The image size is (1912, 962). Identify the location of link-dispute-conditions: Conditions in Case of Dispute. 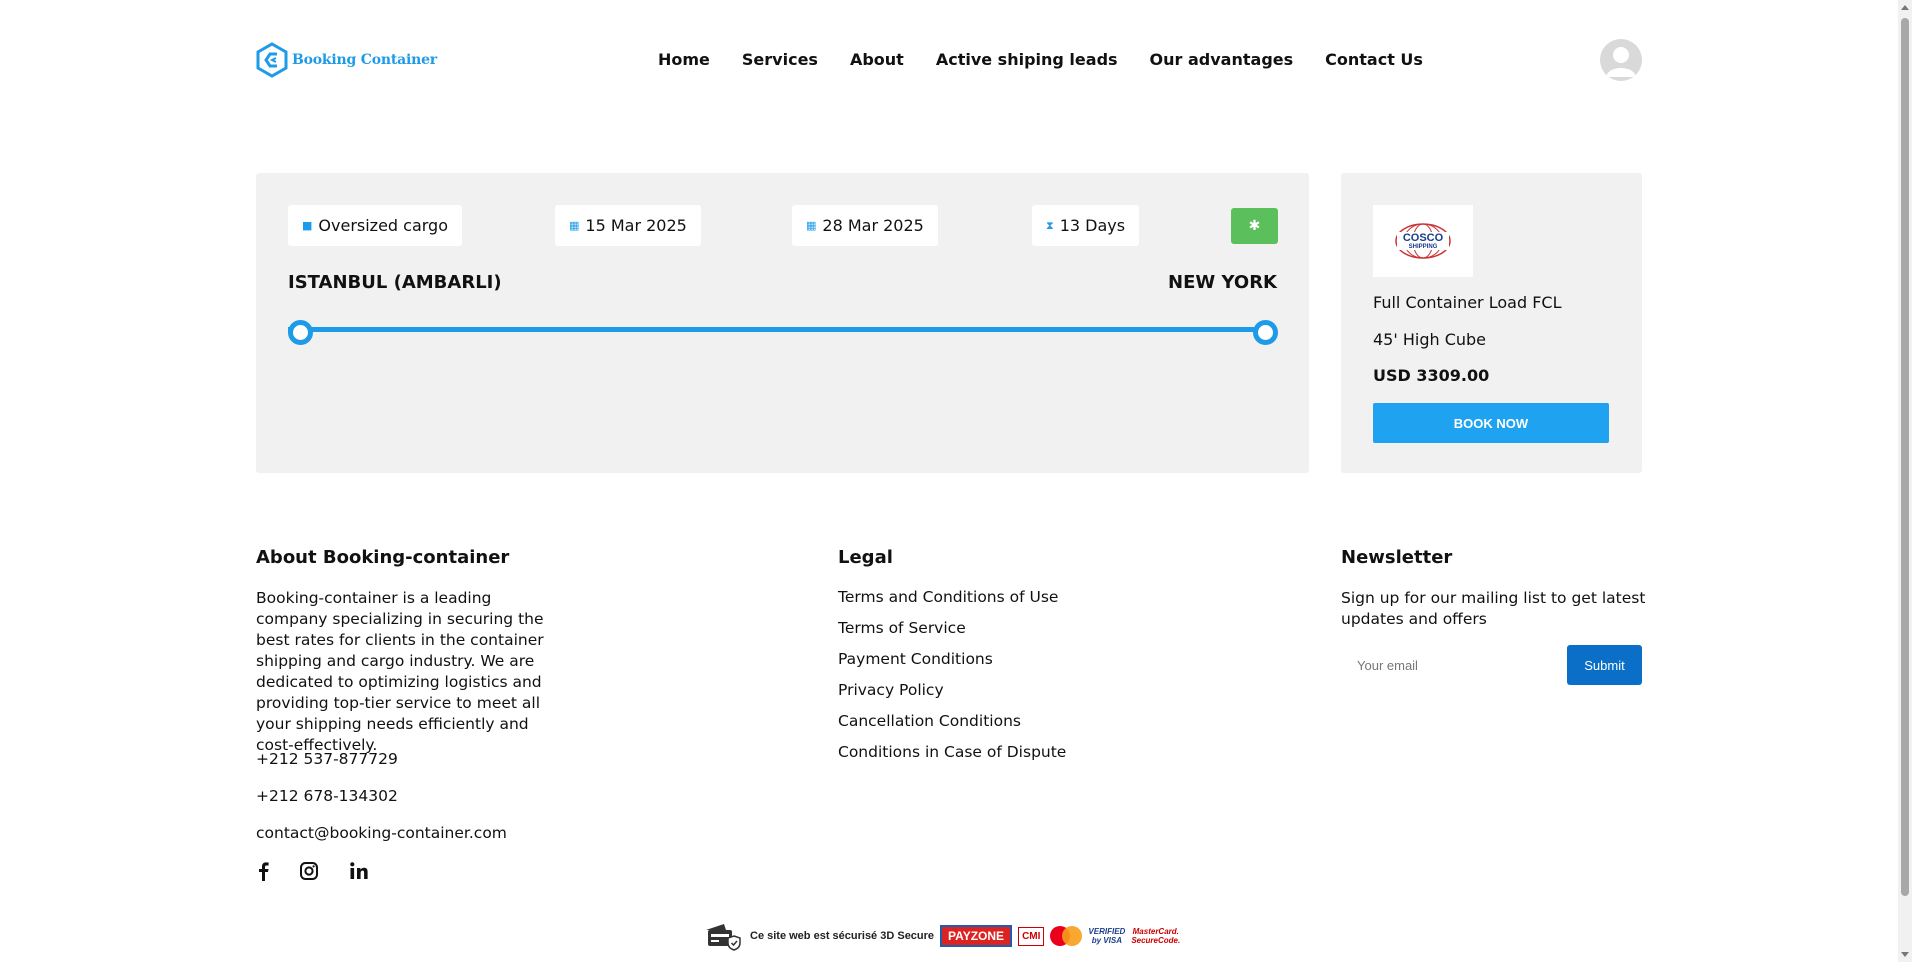
(952, 752).